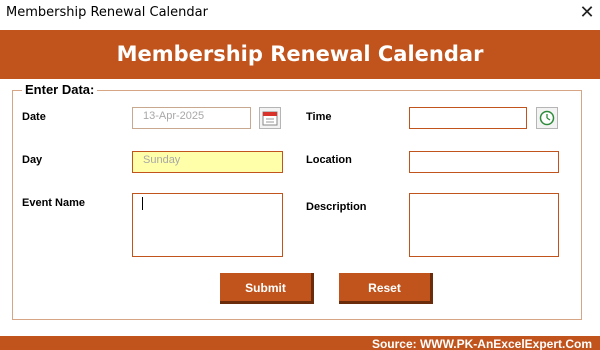  I want to click on event-name-label: Event Name, so click(53, 203).